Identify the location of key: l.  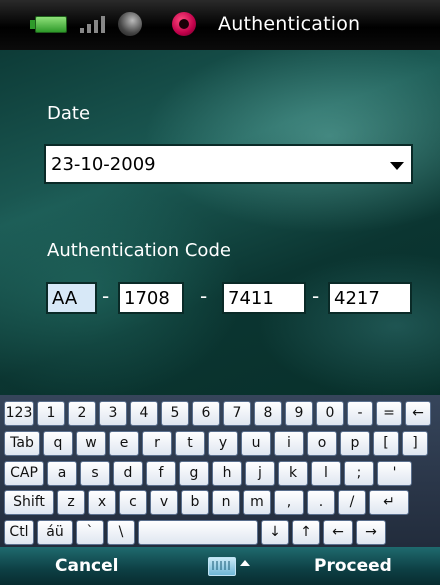
(326, 473).